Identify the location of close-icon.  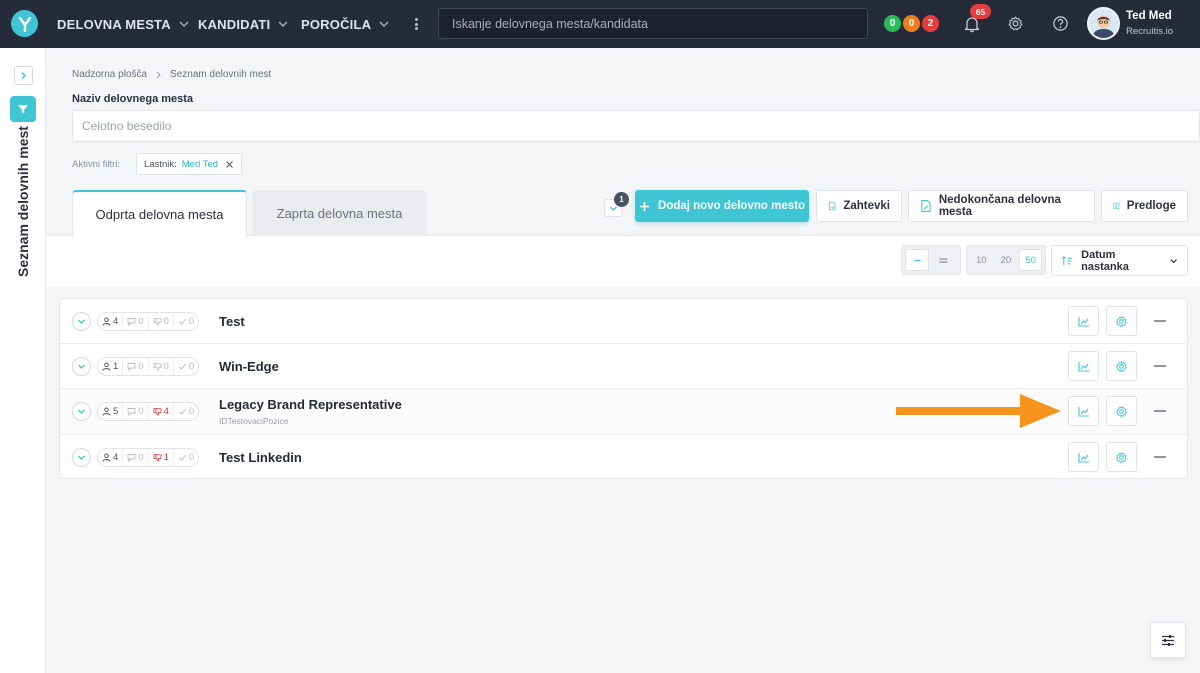
(229, 164).